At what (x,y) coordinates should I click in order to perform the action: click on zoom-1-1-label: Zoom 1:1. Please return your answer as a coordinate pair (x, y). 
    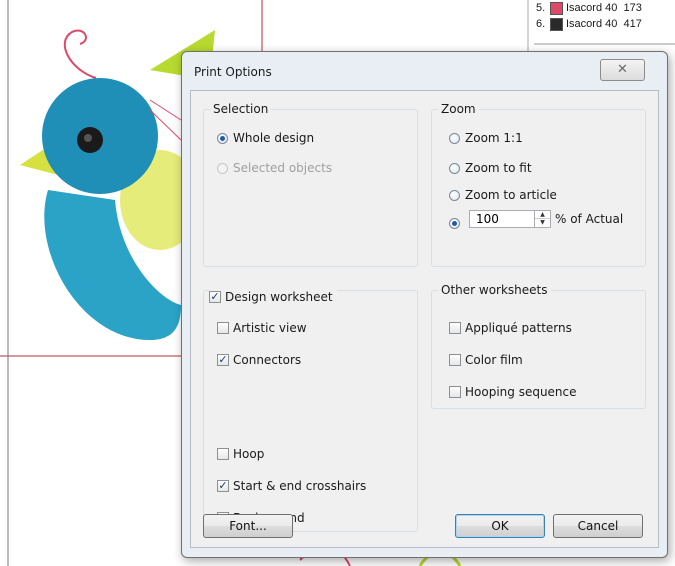
    Looking at the image, I should click on (494, 138).